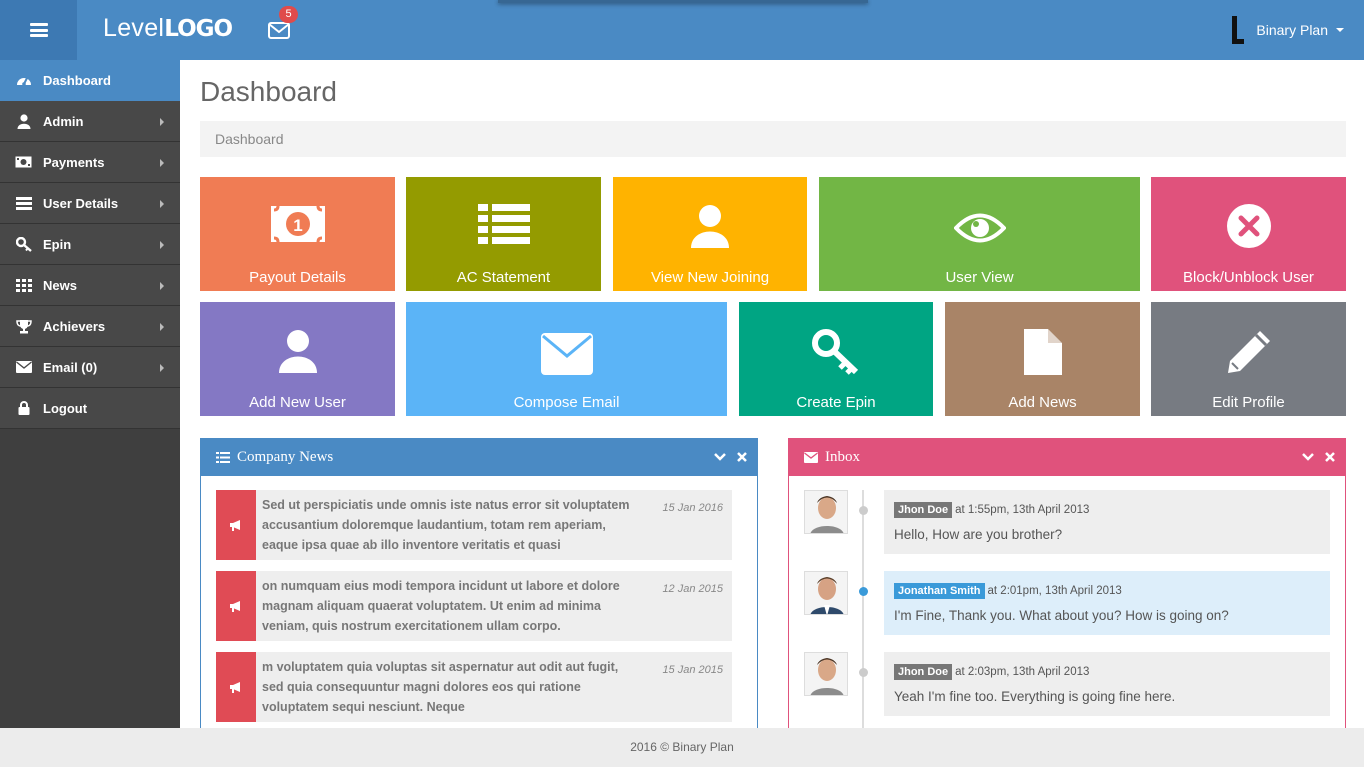 The width and height of the screenshot is (1364, 767). I want to click on top-navbar: LevelLOGO 5 Binary Plan, so click(682, 30).